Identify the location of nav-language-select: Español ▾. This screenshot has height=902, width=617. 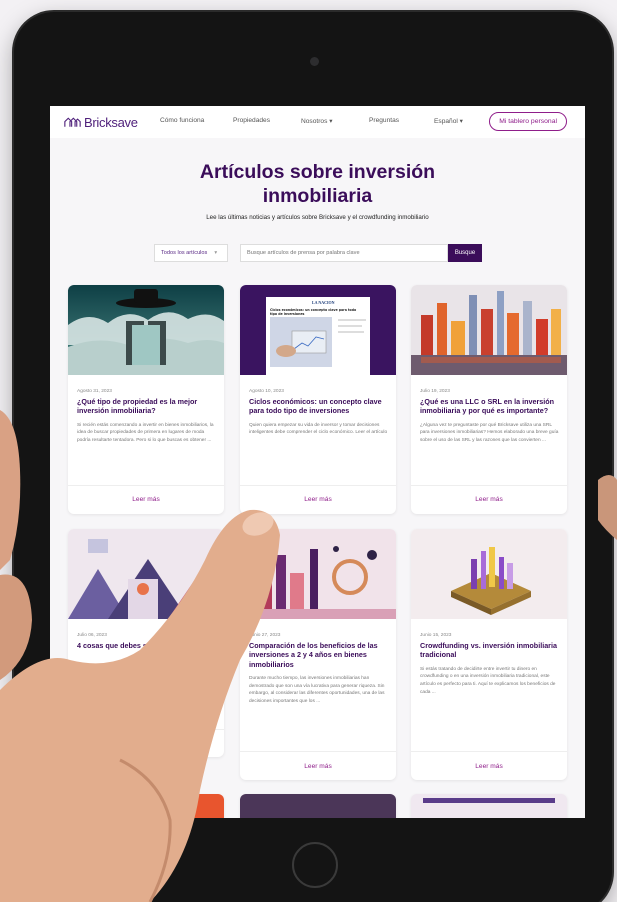
(448, 121).